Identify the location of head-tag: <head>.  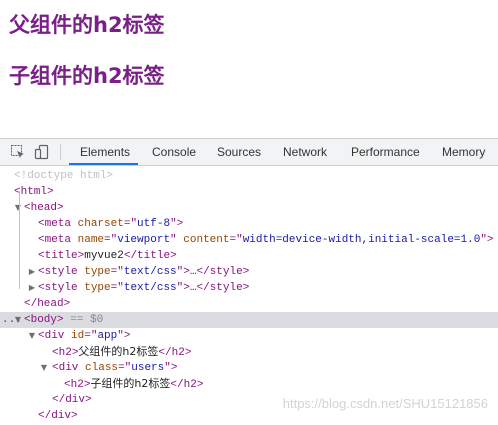
(44, 208).